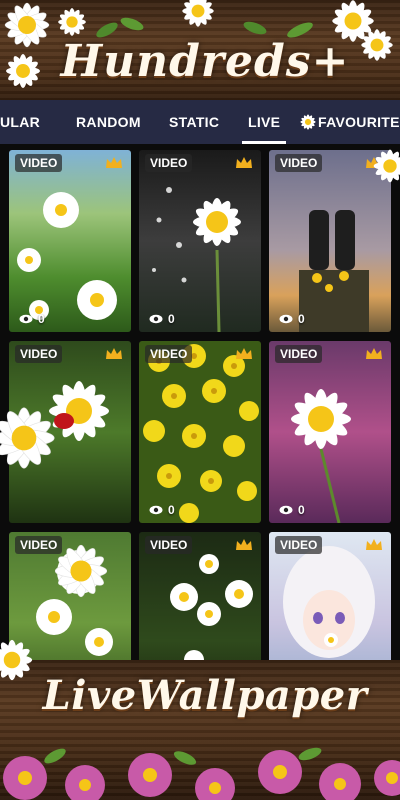 The image size is (400, 800). I want to click on daisy-pink-image, so click(321, 456).